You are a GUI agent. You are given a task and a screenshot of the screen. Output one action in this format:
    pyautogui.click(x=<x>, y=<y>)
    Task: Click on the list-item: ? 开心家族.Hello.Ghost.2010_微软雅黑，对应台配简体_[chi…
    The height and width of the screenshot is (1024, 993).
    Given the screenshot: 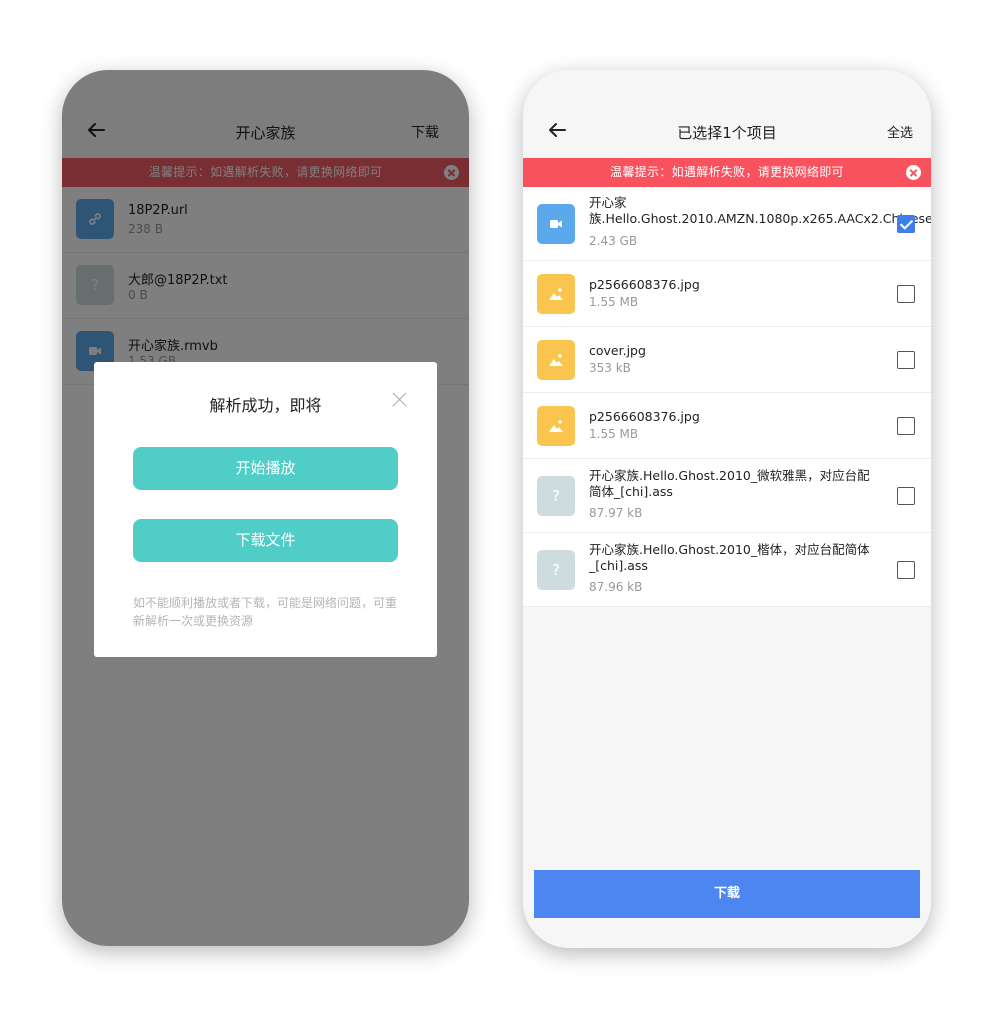 What is the action you would take?
    pyautogui.click(x=727, y=496)
    